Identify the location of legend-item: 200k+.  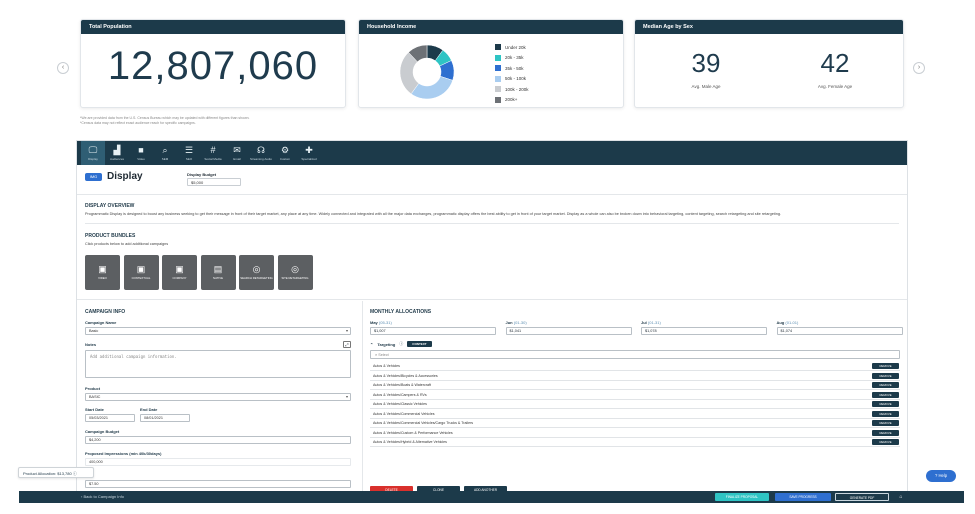
(512, 100).